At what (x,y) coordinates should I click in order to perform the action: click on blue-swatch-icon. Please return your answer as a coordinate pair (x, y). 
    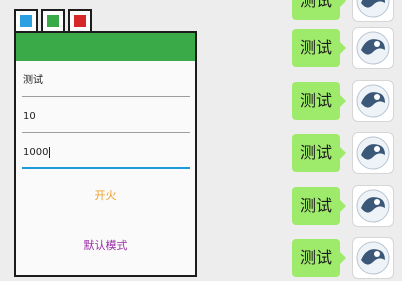
    Looking at the image, I should click on (26, 21).